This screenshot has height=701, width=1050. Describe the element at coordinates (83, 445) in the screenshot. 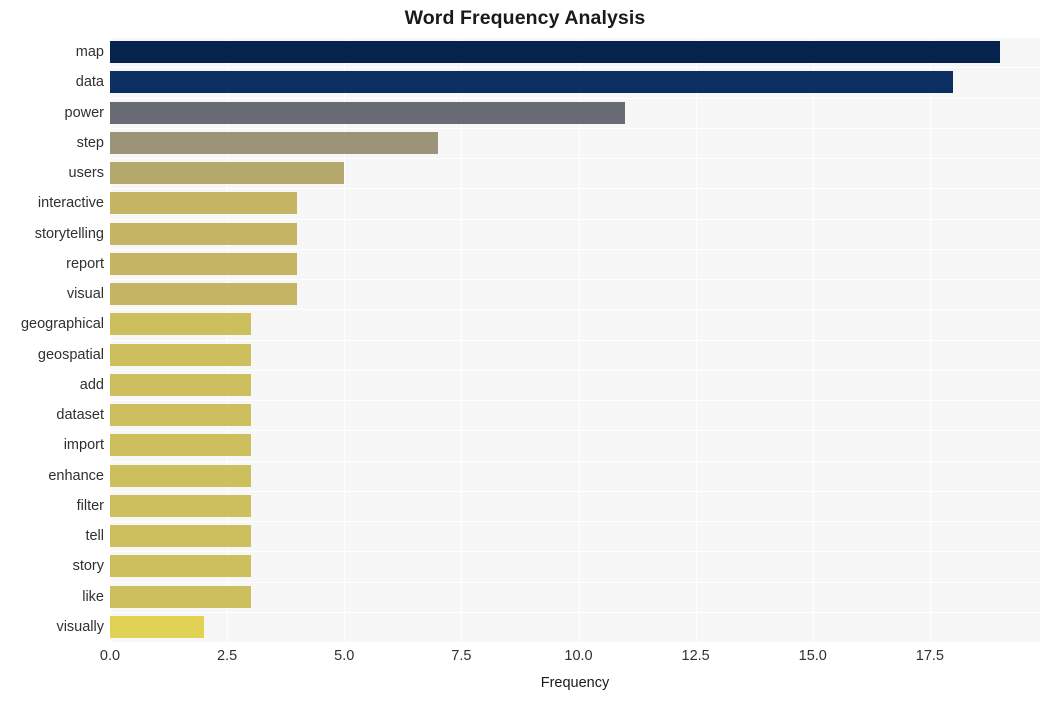

I see `y-tick-label-import: import` at that location.